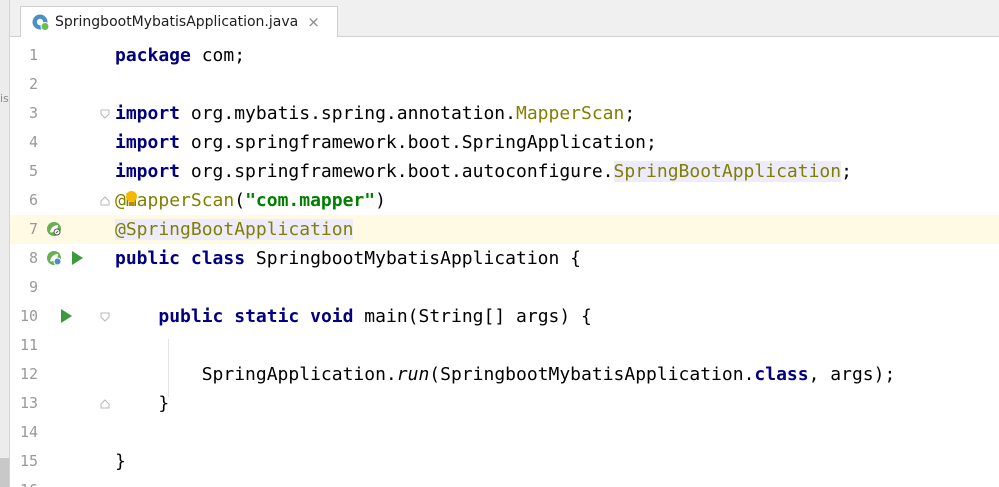 Image resolution: width=999 pixels, height=487 pixels. I want to click on line-number: 16, so click(24, 481).